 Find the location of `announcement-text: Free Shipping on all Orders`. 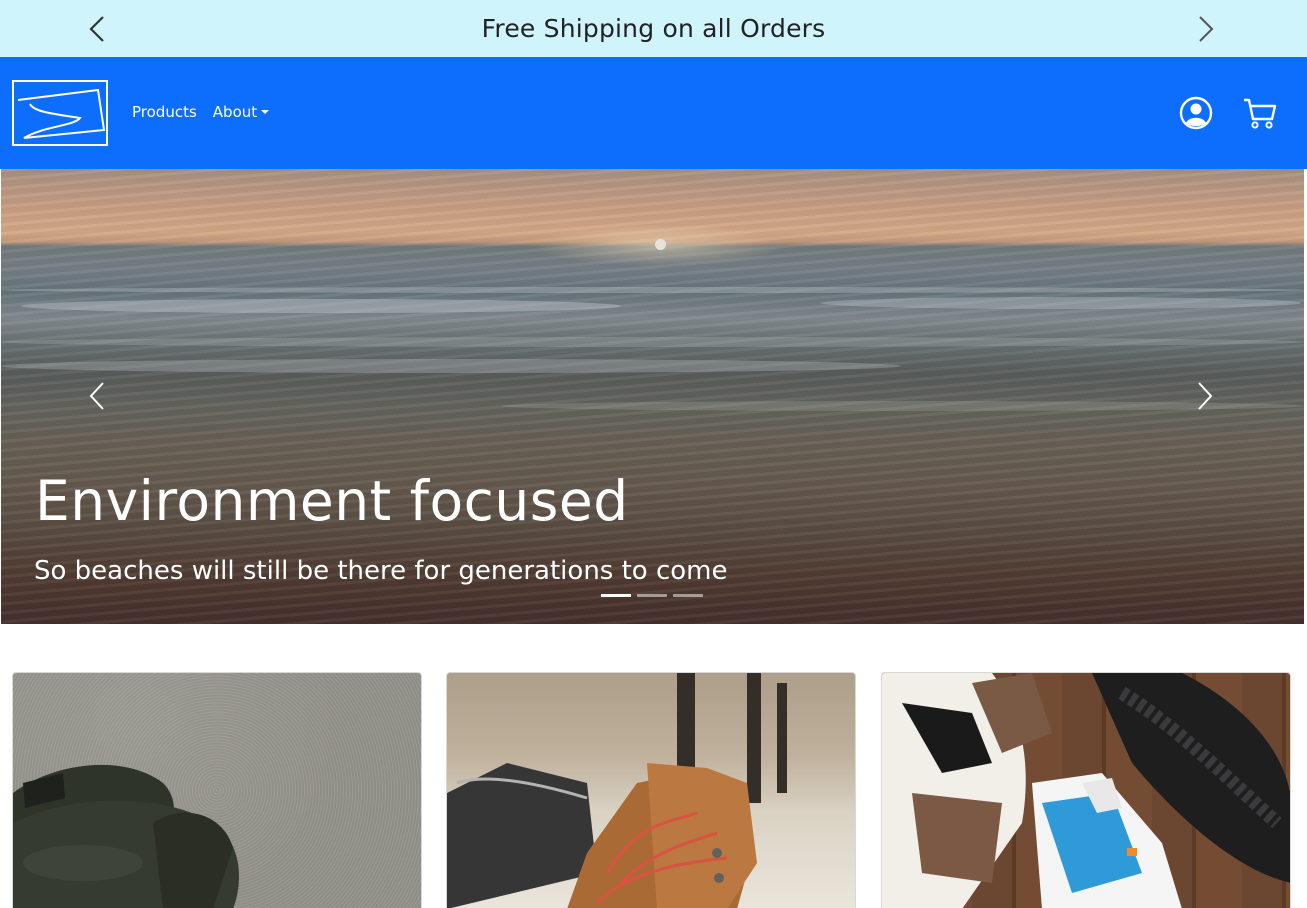

announcement-text: Free Shipping on all Orders is located at coordinates (653, 28).